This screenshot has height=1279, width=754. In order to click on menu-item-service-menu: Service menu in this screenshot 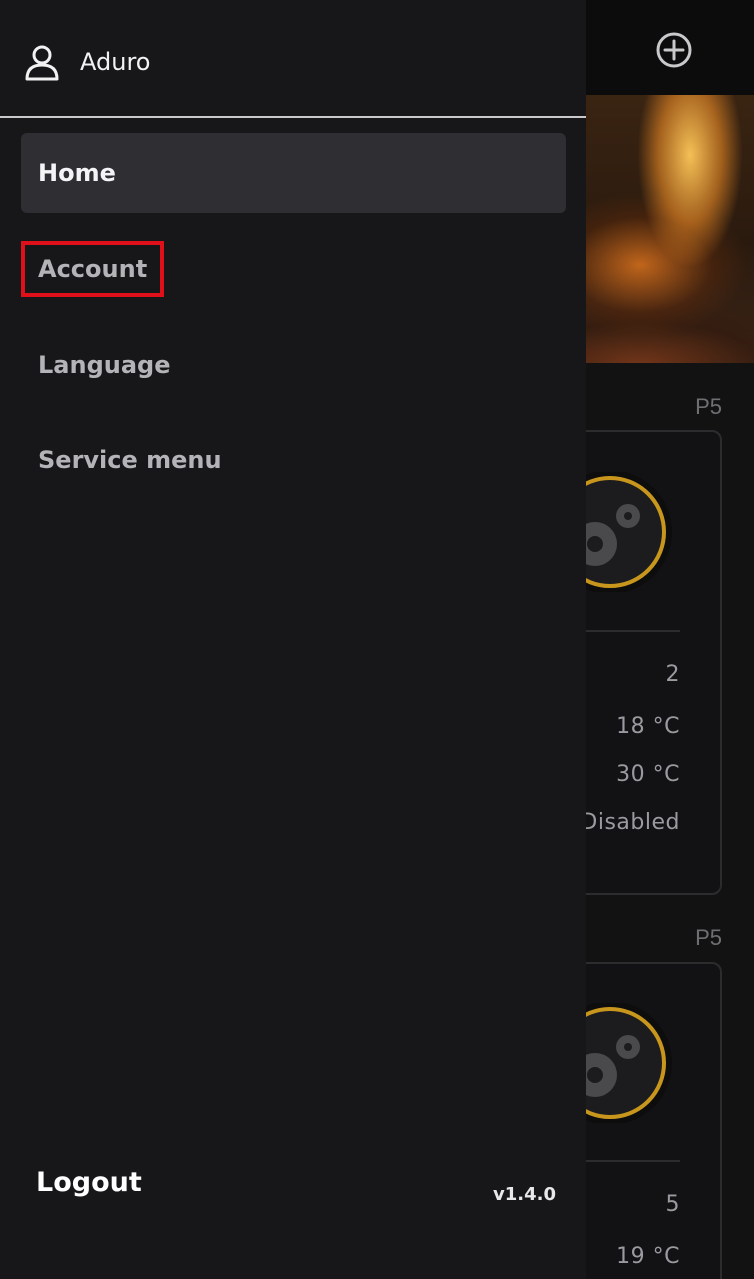, I will do `click(293, 460)`.